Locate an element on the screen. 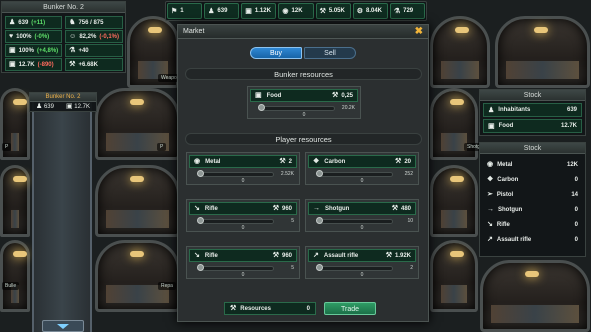 The height and width of the screenshot is (332, 591). stock-value: 14 is located at coordinates (574, 194).